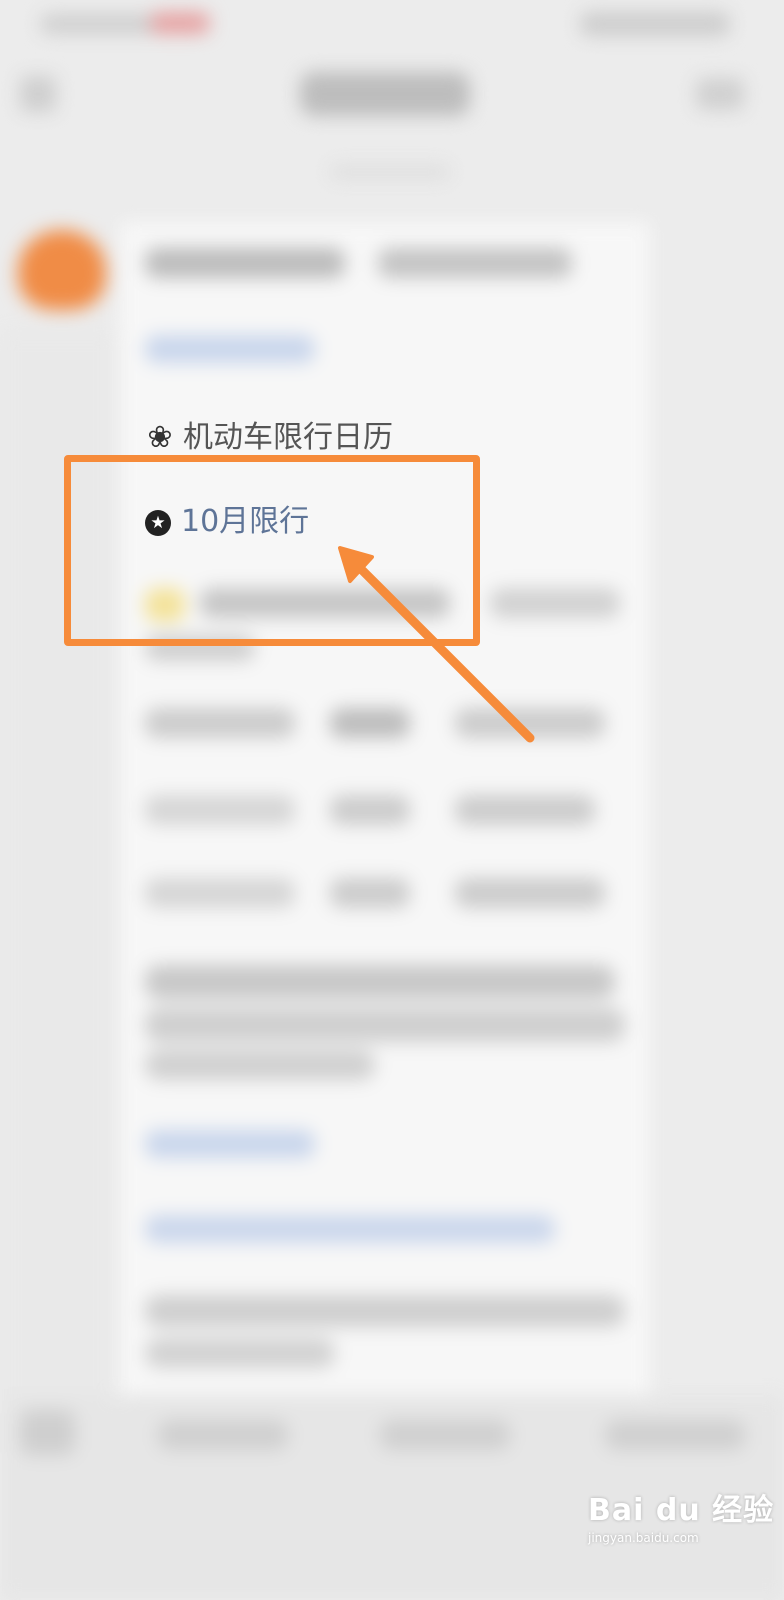 The image size is (784, 1600). What do you see at coordinates (681, 1510) in the screenshot?
I see `watermark-brand: Bai du 经验` at bounding box center [681, 1510].